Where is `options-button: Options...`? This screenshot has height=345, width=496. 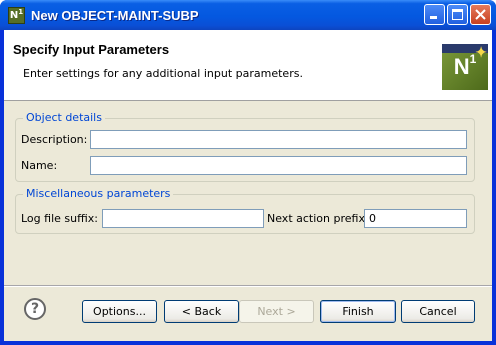 options-button: Options... is located at coordinates (119, 311).